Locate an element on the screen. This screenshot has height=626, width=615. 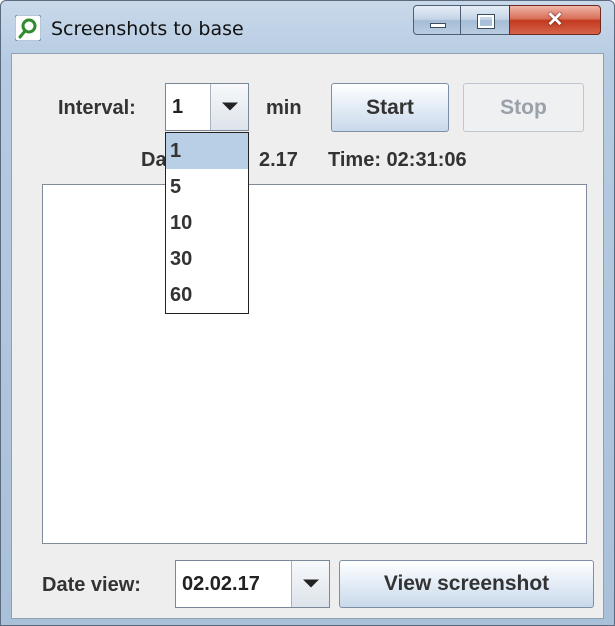
interval-dropdown-list: 1 5 10 30 60 is located at coordinates (207, 223).